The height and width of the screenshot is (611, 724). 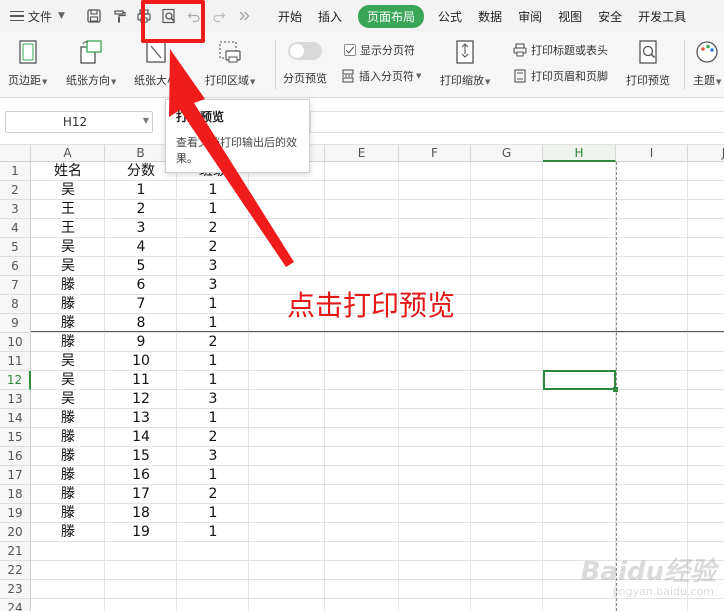 I want to click on row-header: 5, so click(x=15, y=247).